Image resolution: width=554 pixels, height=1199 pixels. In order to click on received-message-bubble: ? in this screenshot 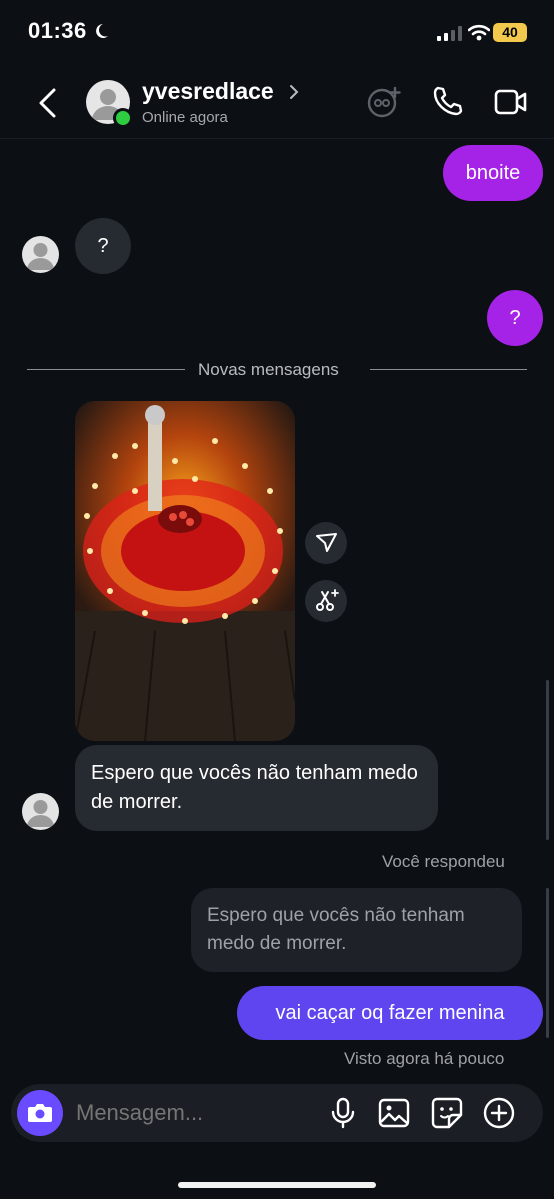, I will do `click(103, 246)`.